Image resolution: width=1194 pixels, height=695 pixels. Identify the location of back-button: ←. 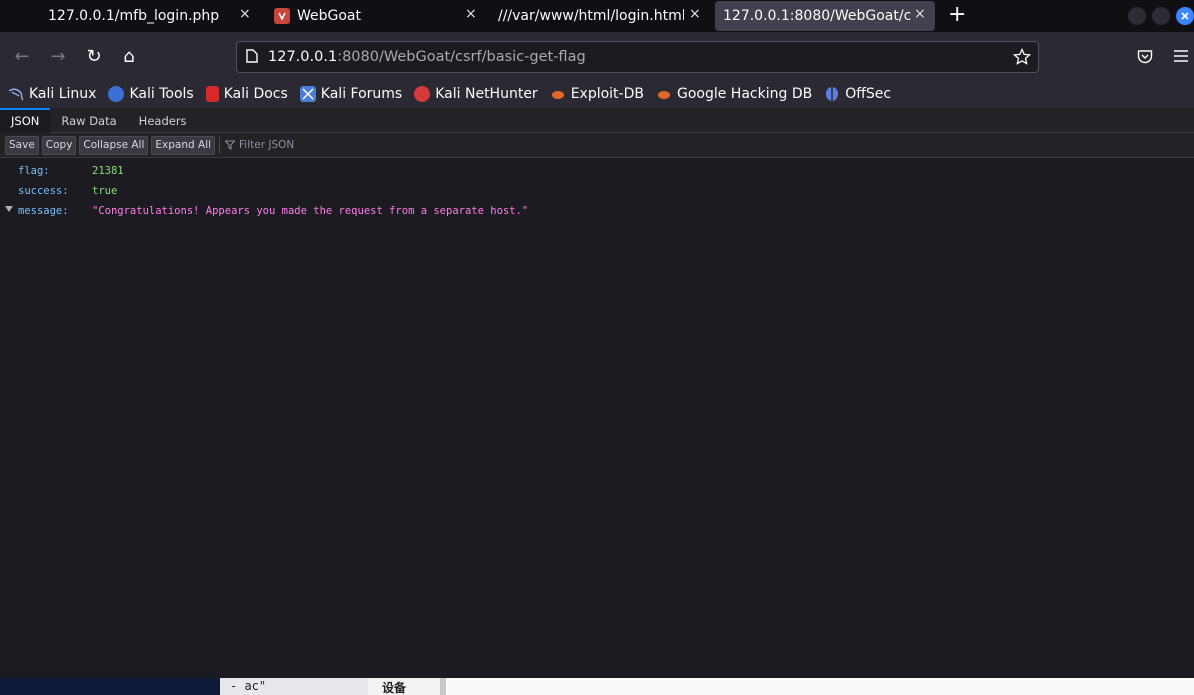
(22, 56).